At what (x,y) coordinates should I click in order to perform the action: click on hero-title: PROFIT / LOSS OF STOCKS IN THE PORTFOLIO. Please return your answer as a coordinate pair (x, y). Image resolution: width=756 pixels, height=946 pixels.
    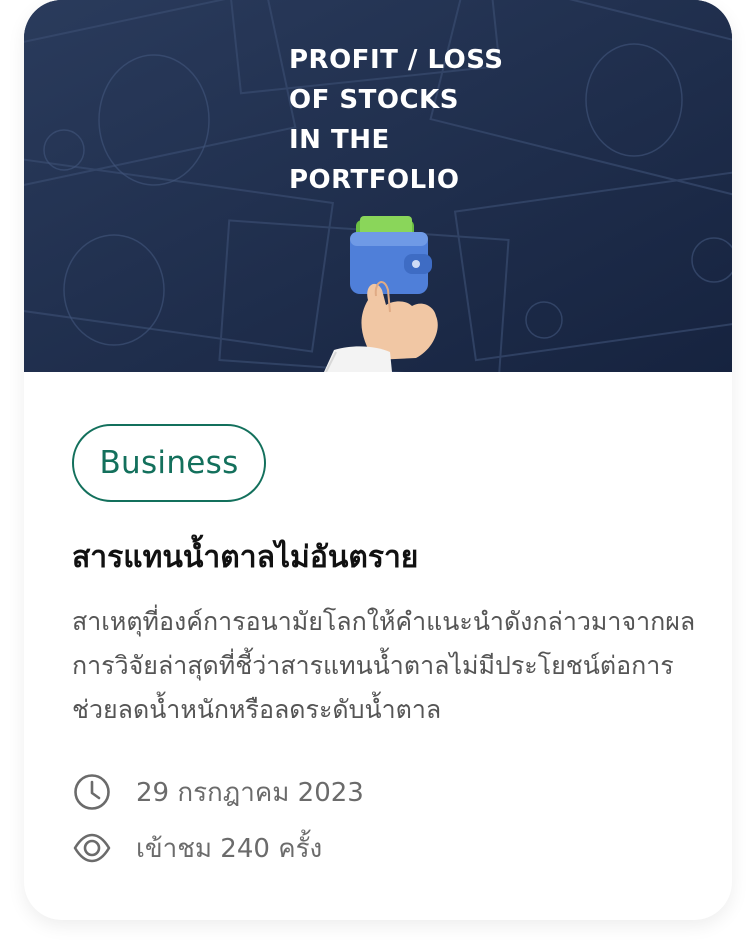
    Looking at the image, I should click on (396, 120).